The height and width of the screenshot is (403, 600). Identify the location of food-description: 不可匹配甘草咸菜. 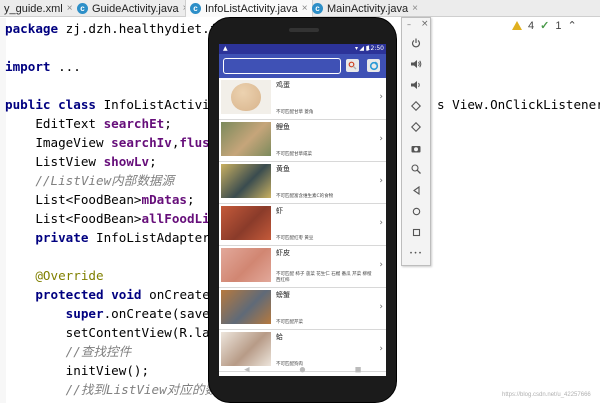
(294, 154).